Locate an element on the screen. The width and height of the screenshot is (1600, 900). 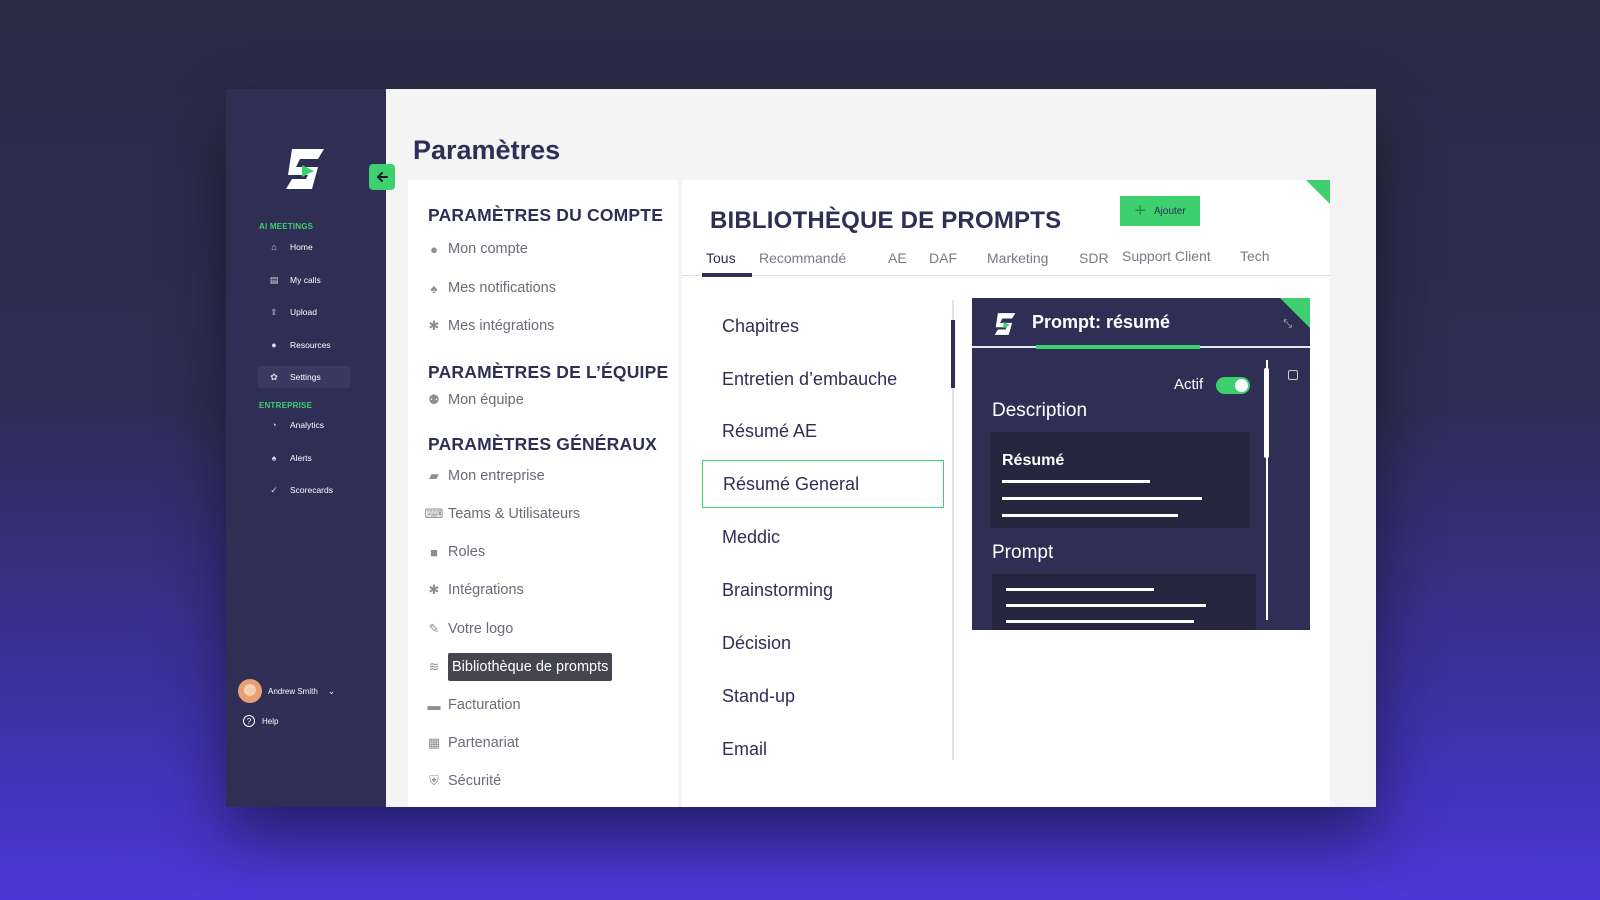
settings-item-facturation: ▬ Facturation is located at coordinates (473, 705).